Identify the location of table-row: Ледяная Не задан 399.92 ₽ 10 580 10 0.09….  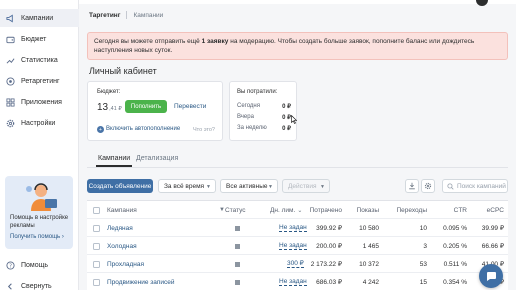
(297, 228).